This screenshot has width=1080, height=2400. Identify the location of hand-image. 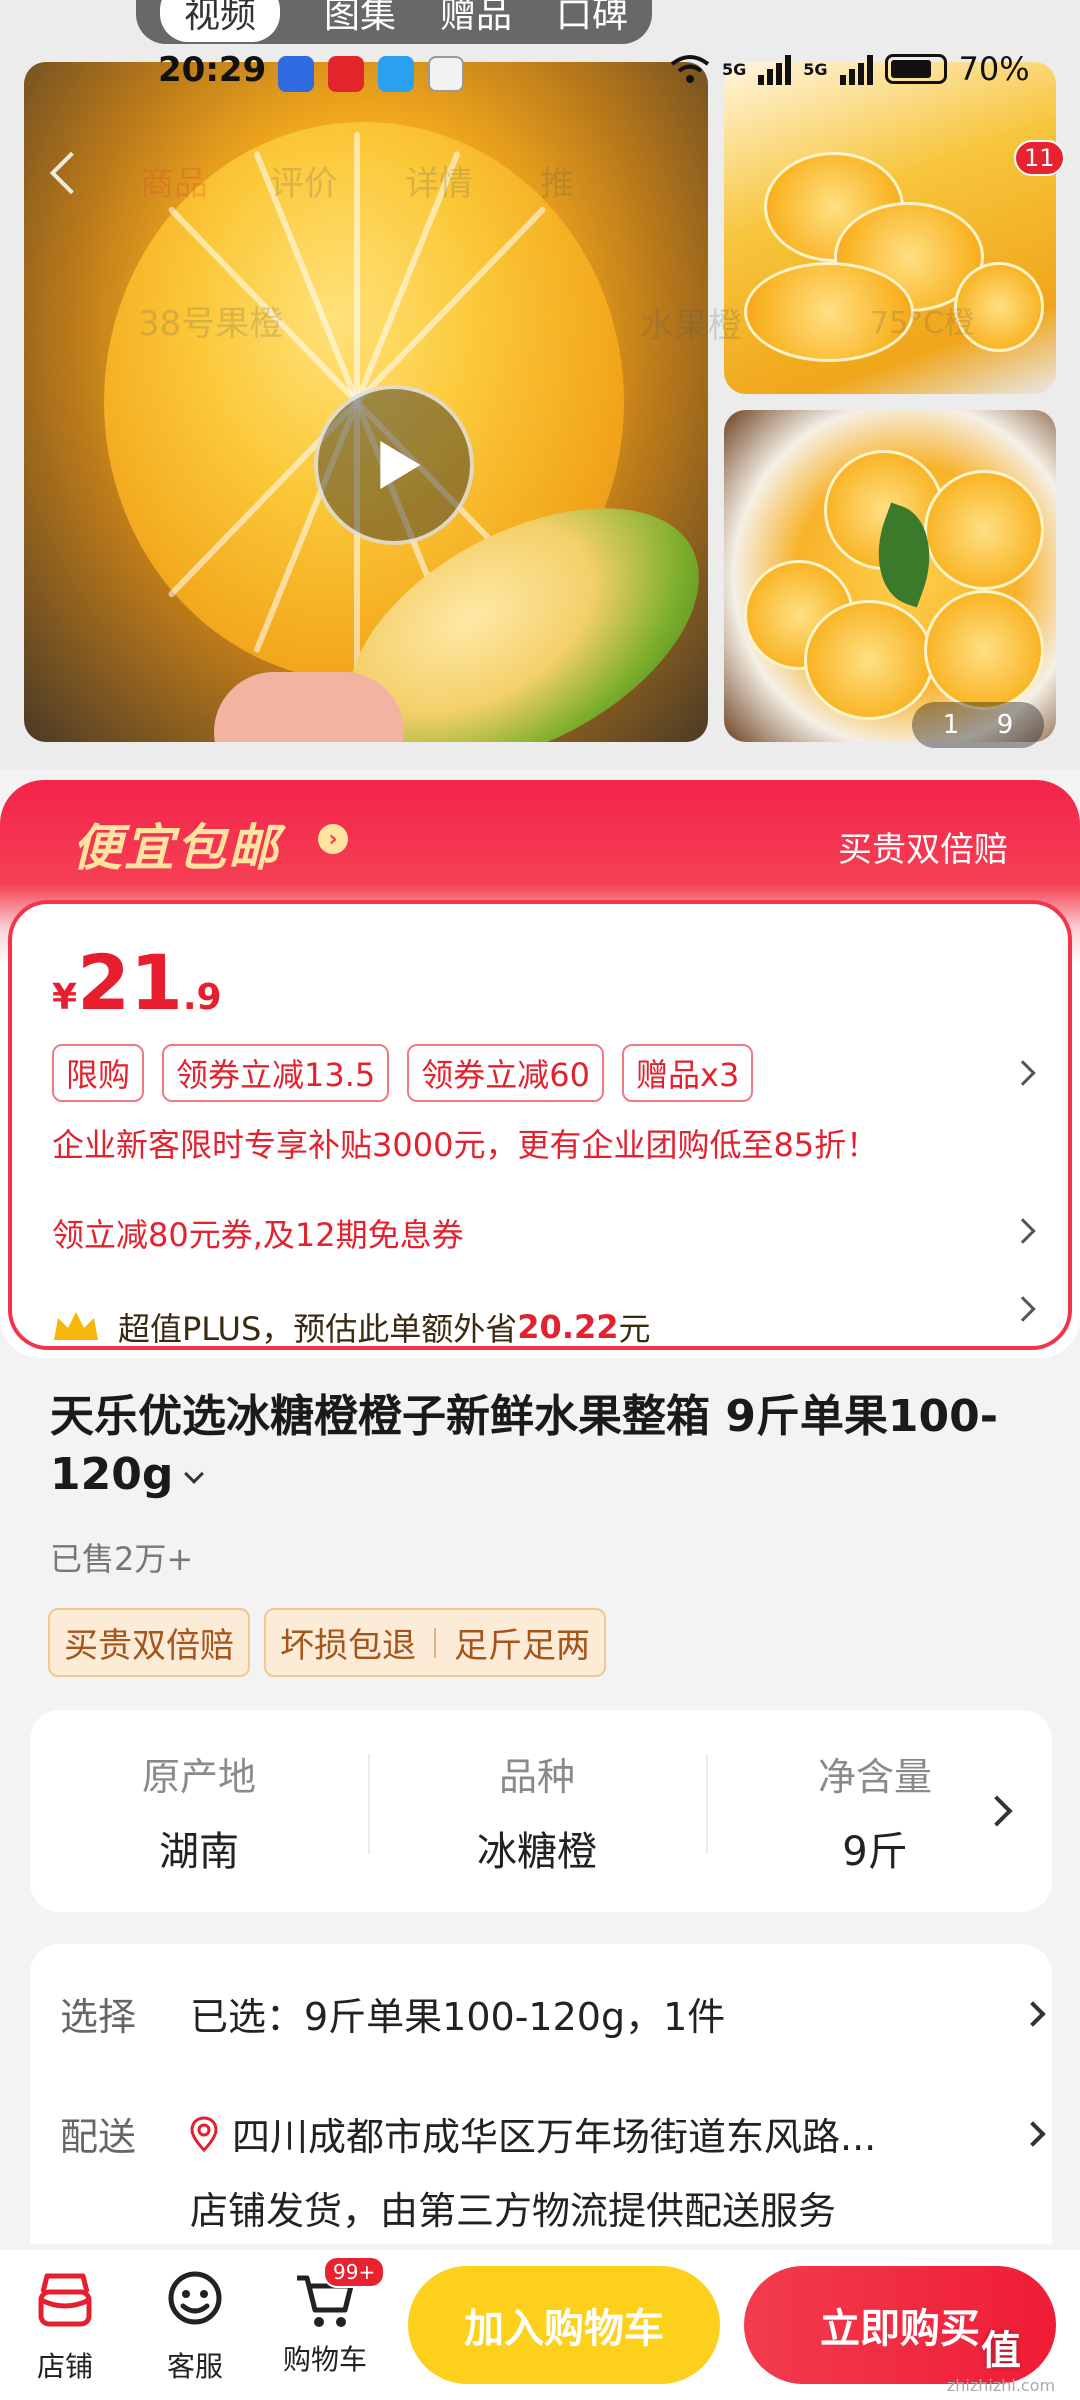
(309, 707).